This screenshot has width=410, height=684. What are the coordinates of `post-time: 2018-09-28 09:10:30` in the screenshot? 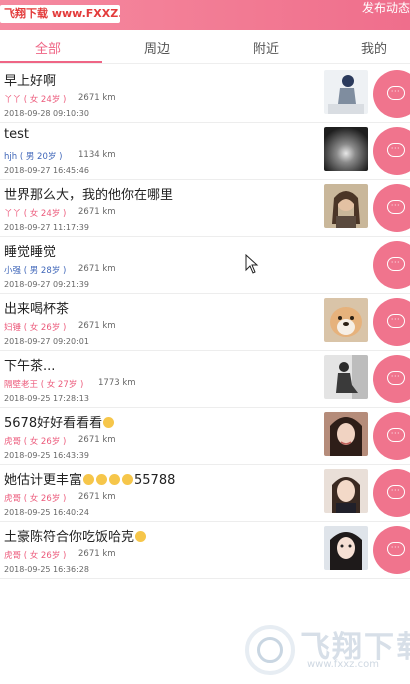 It's located at (46, 113).